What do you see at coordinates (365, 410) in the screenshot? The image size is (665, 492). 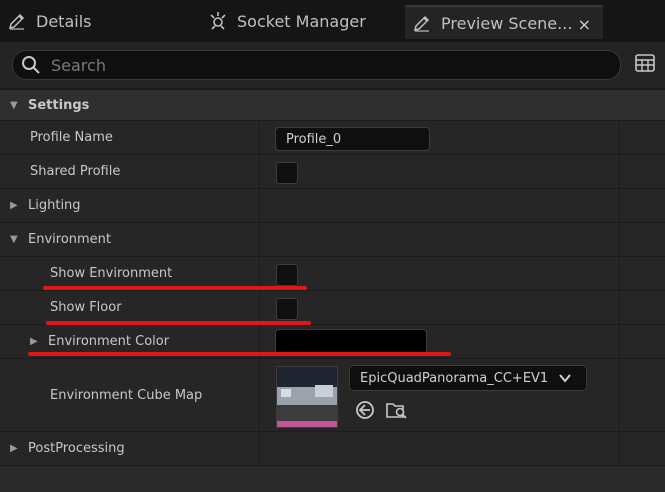 I see `use-selected-asset-icon` at bounding box center [365, 410].